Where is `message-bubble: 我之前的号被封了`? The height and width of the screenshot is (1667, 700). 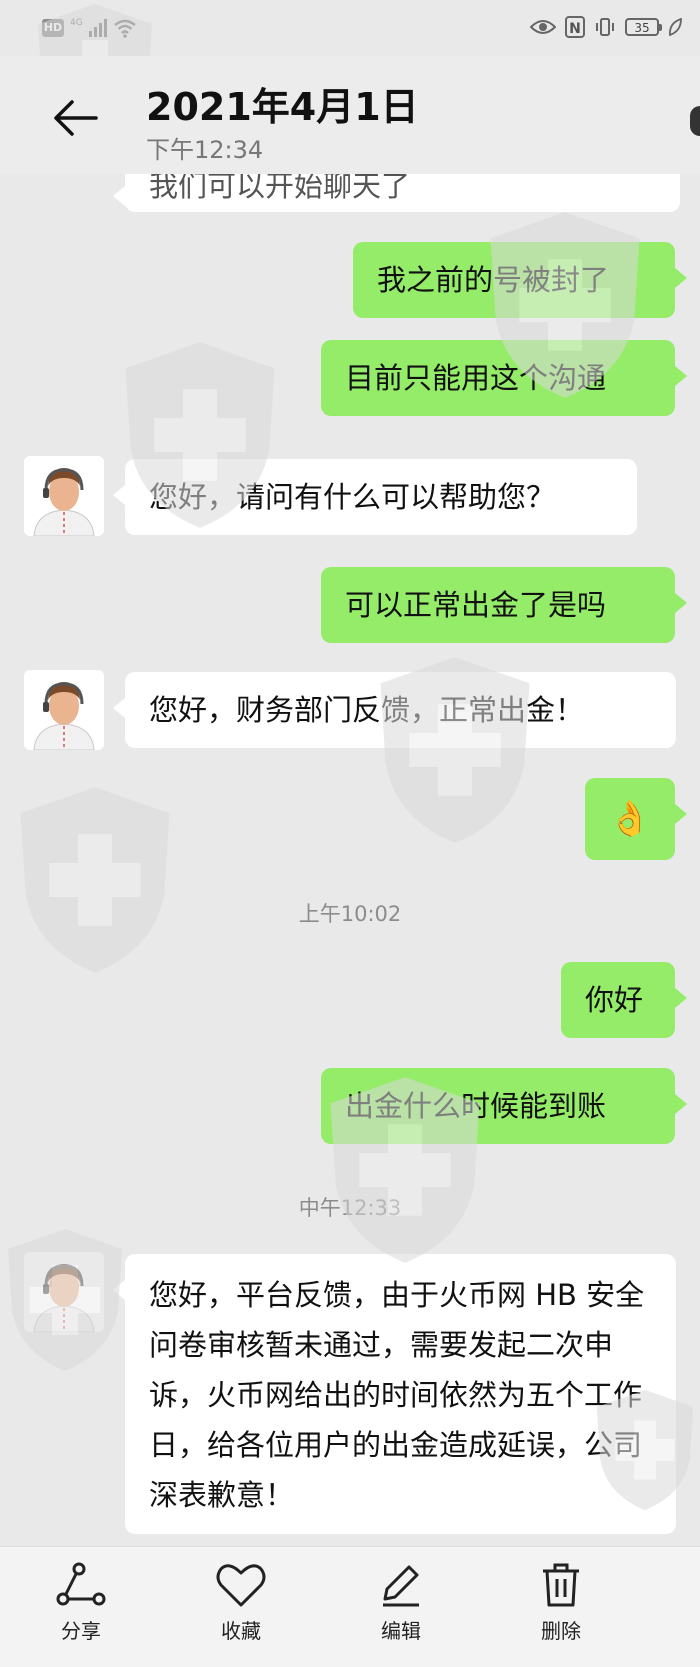
message-bubble: 我之前的号被封了 is located at coordinates (520, 280).